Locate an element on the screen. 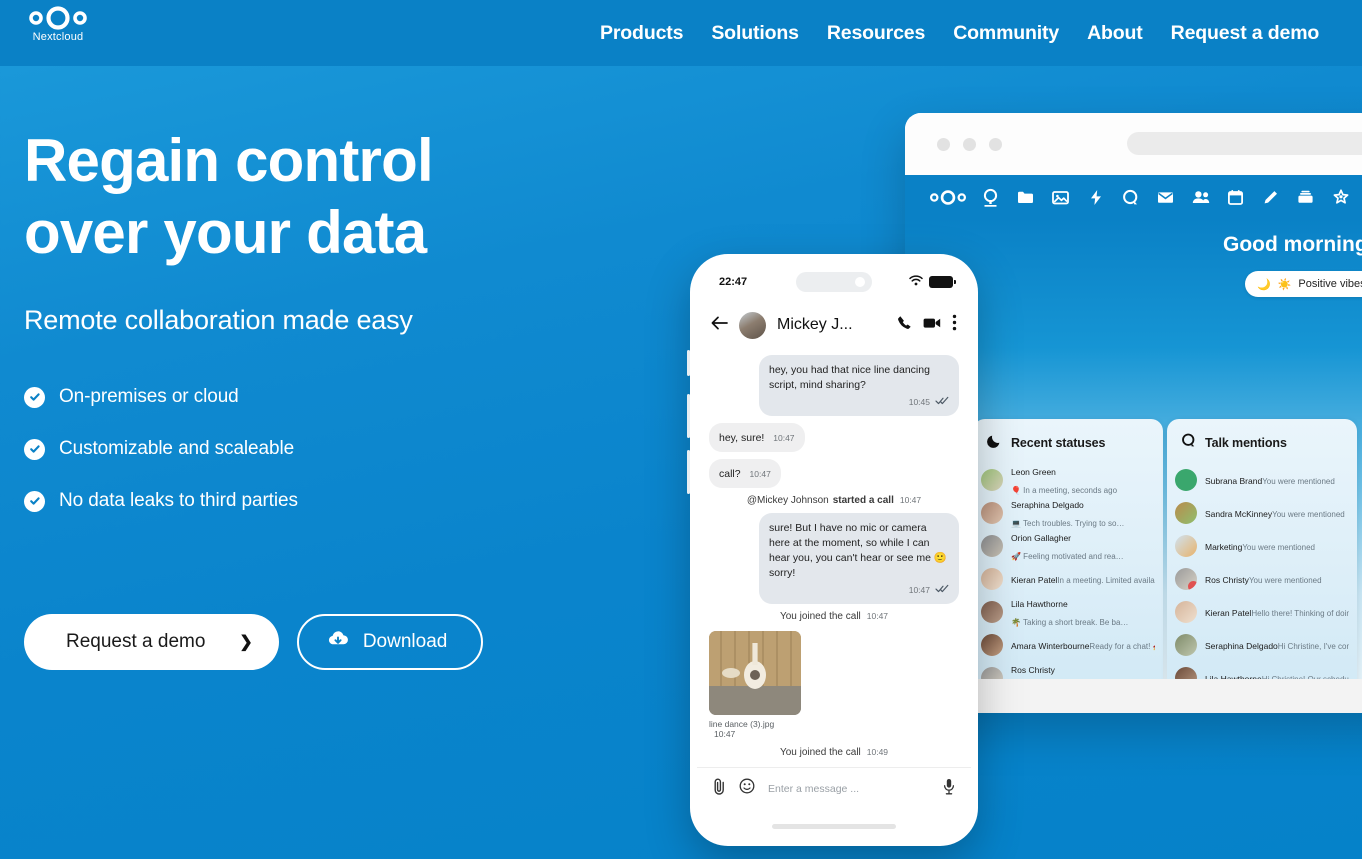 This screenshot has width=1362, height=859. bullet-customizable-and-scaleable: Customizable and scaleable is located at coordinates (334, 449).